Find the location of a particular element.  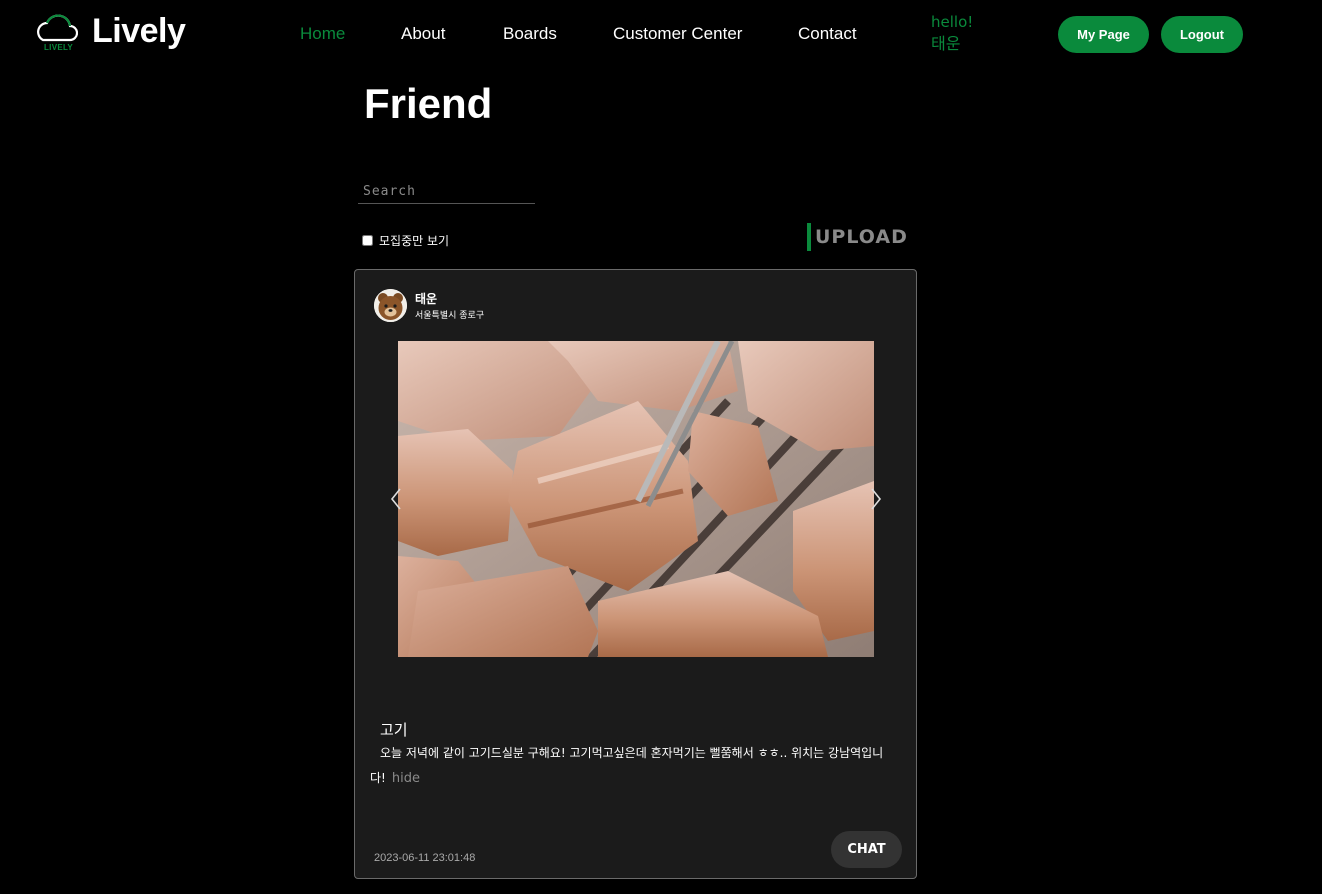

search-input is located at coordinates (446, 192).